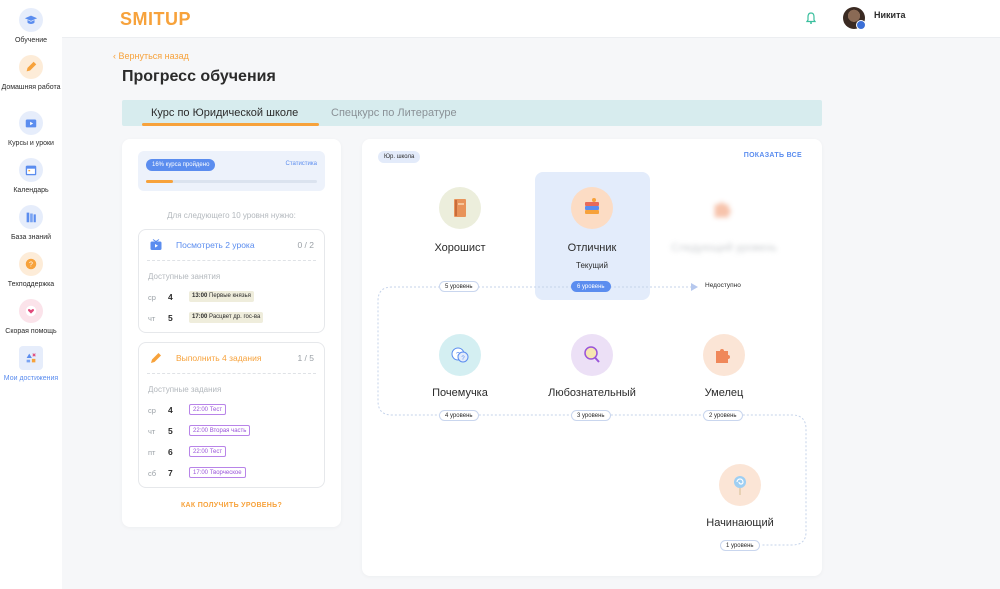 The image size is (1000, 589). Describe the element at coordinates (185, 389) in the screenshot. I see `available-tasks-label: Доступные задания` at that location.